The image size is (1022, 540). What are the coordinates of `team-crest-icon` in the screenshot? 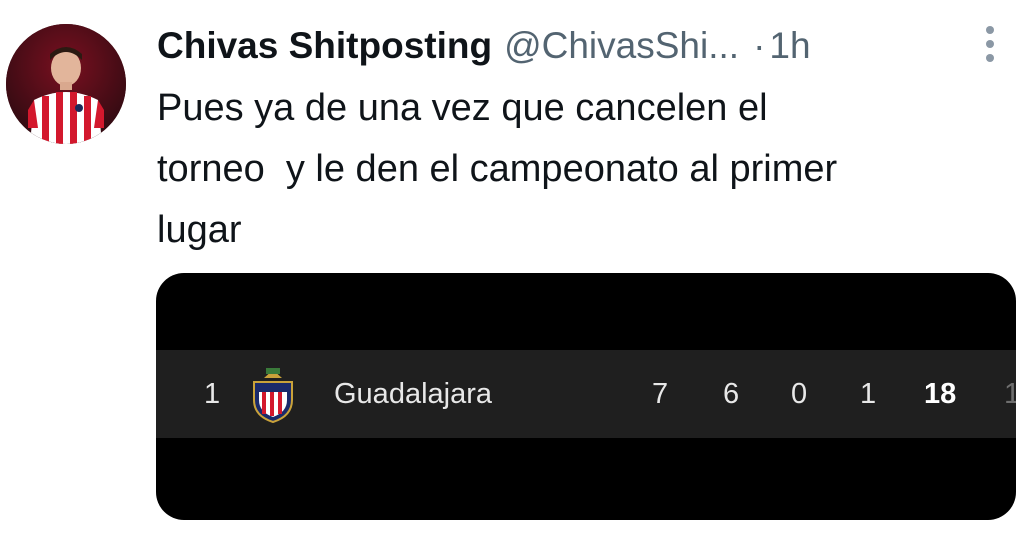 It's located at (273, 395).